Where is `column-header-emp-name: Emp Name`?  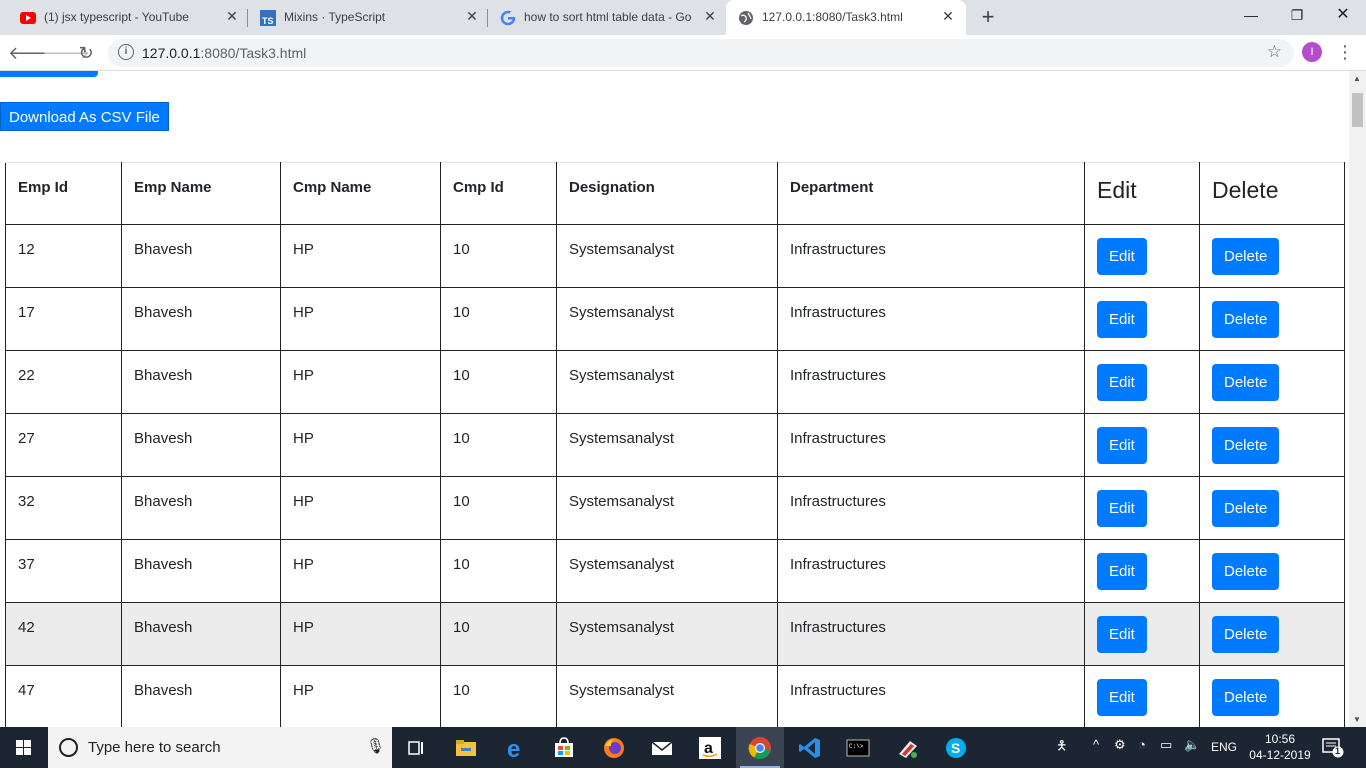 column-header-emp-name: Emp Name is located at coordinates (201, 193).